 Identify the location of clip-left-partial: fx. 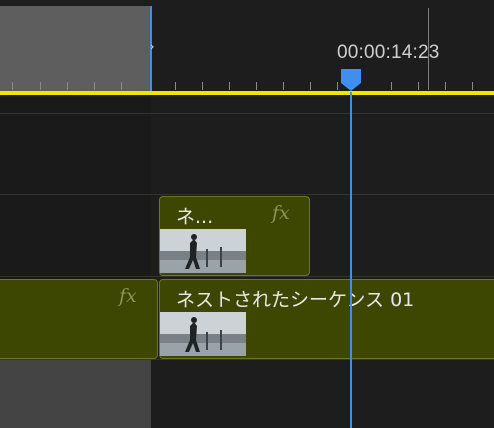
(79, 319).